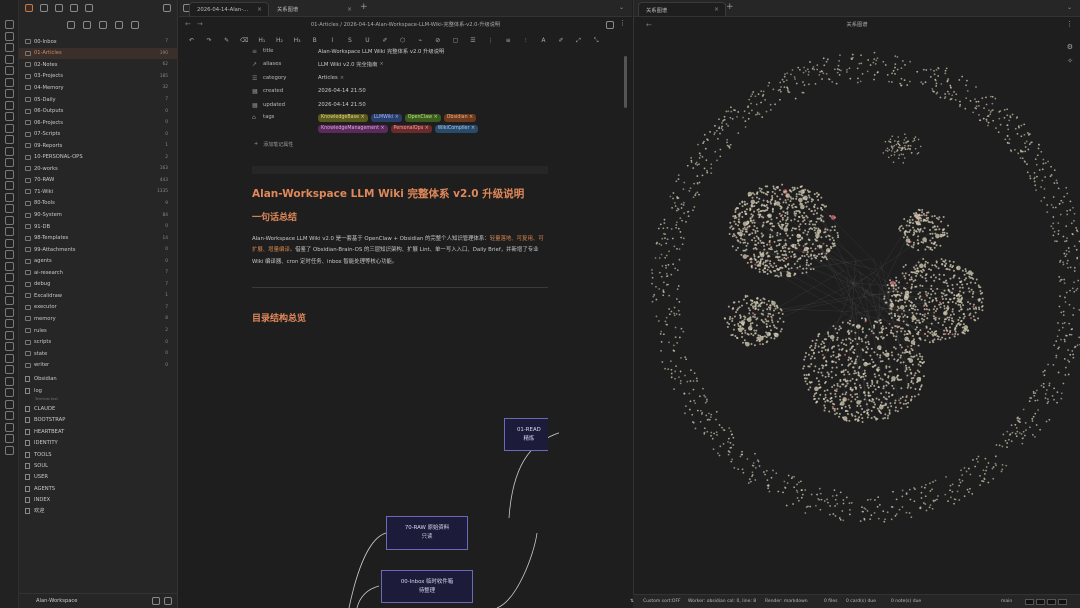 The image size is (1080, 608). I want to click on image-icon, so click(9, 277).